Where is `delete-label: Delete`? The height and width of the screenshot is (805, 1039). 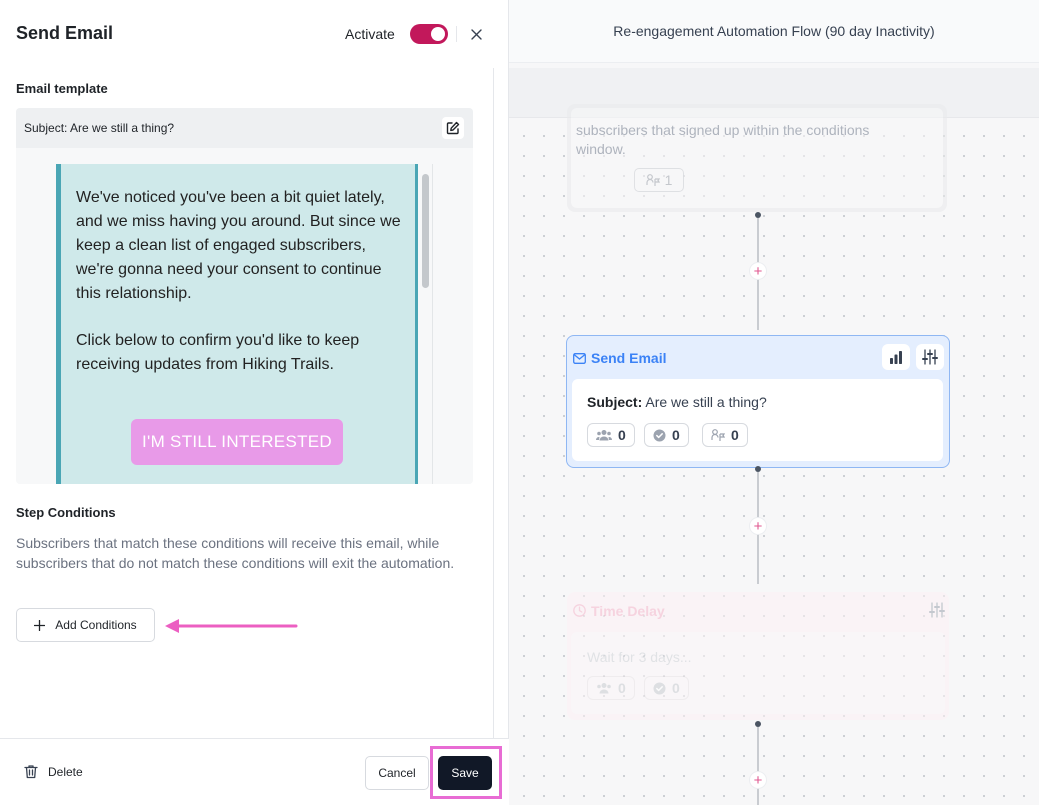 delete-label: Delete is located at coordinates (65, 771).